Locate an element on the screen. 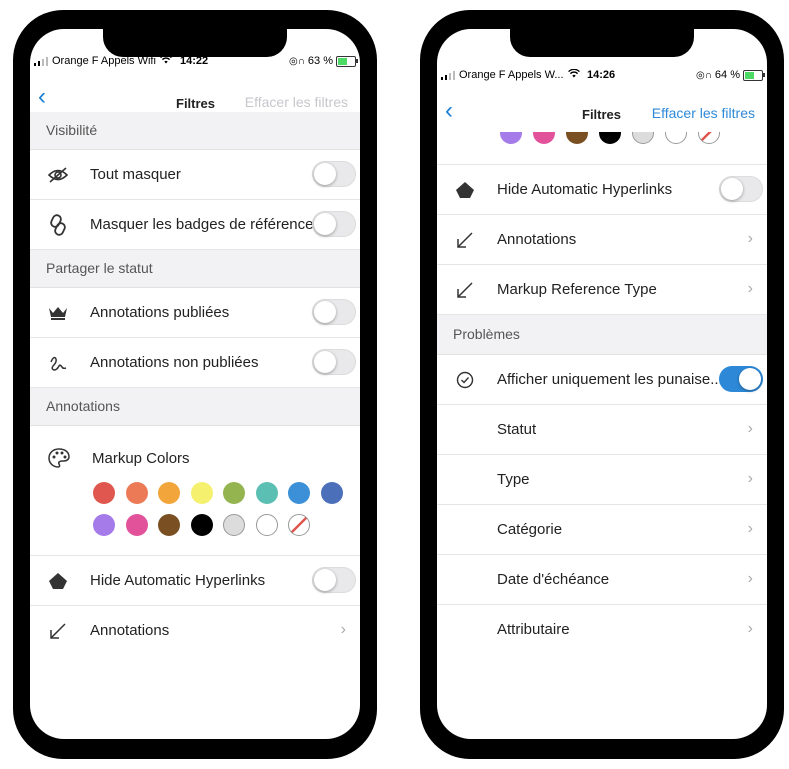  status-bar: Orange F Appels Wifi 14:22 ◎∩ 63 % is located at coordinates (195, 61).